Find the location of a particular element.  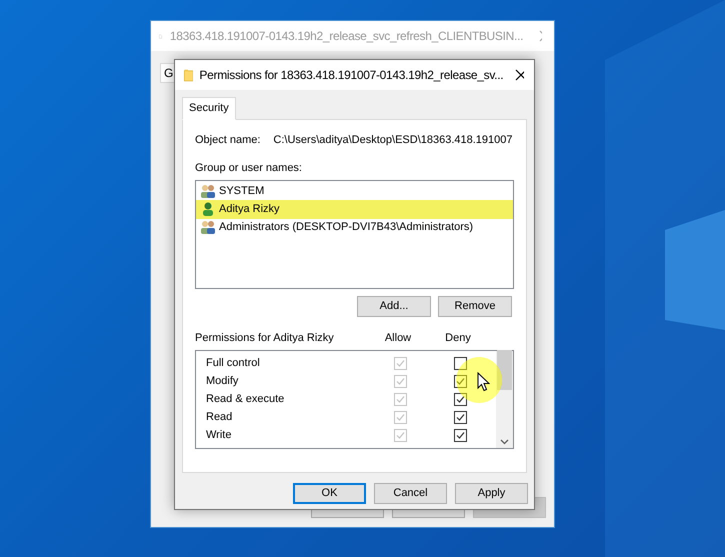

column-header: Allow is located at coordinates (398, 338).